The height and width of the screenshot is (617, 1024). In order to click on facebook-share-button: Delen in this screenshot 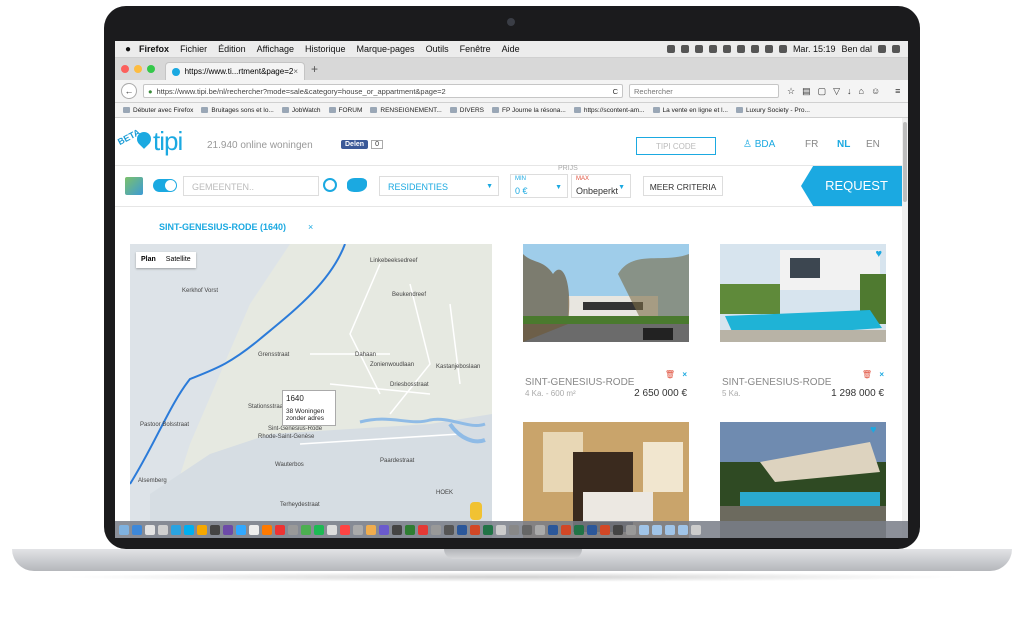, I will do `click(355, 144)`.